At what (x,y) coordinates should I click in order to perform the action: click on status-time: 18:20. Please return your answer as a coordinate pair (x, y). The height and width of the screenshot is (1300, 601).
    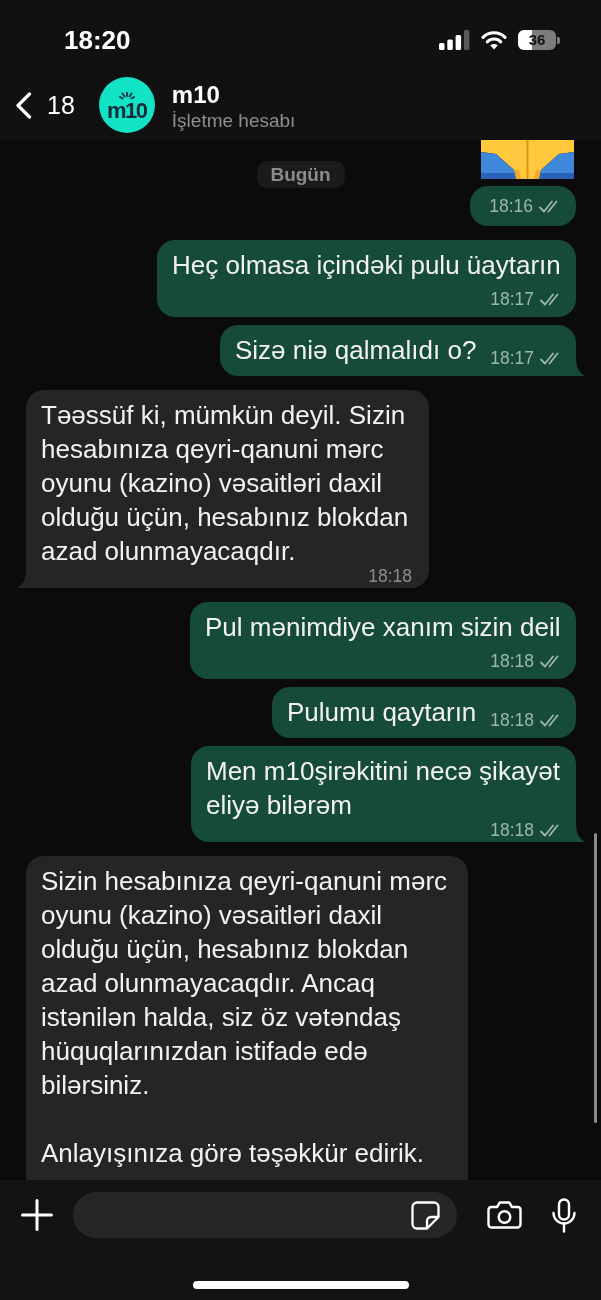
    Looking at the image, I should click on (97, 40).